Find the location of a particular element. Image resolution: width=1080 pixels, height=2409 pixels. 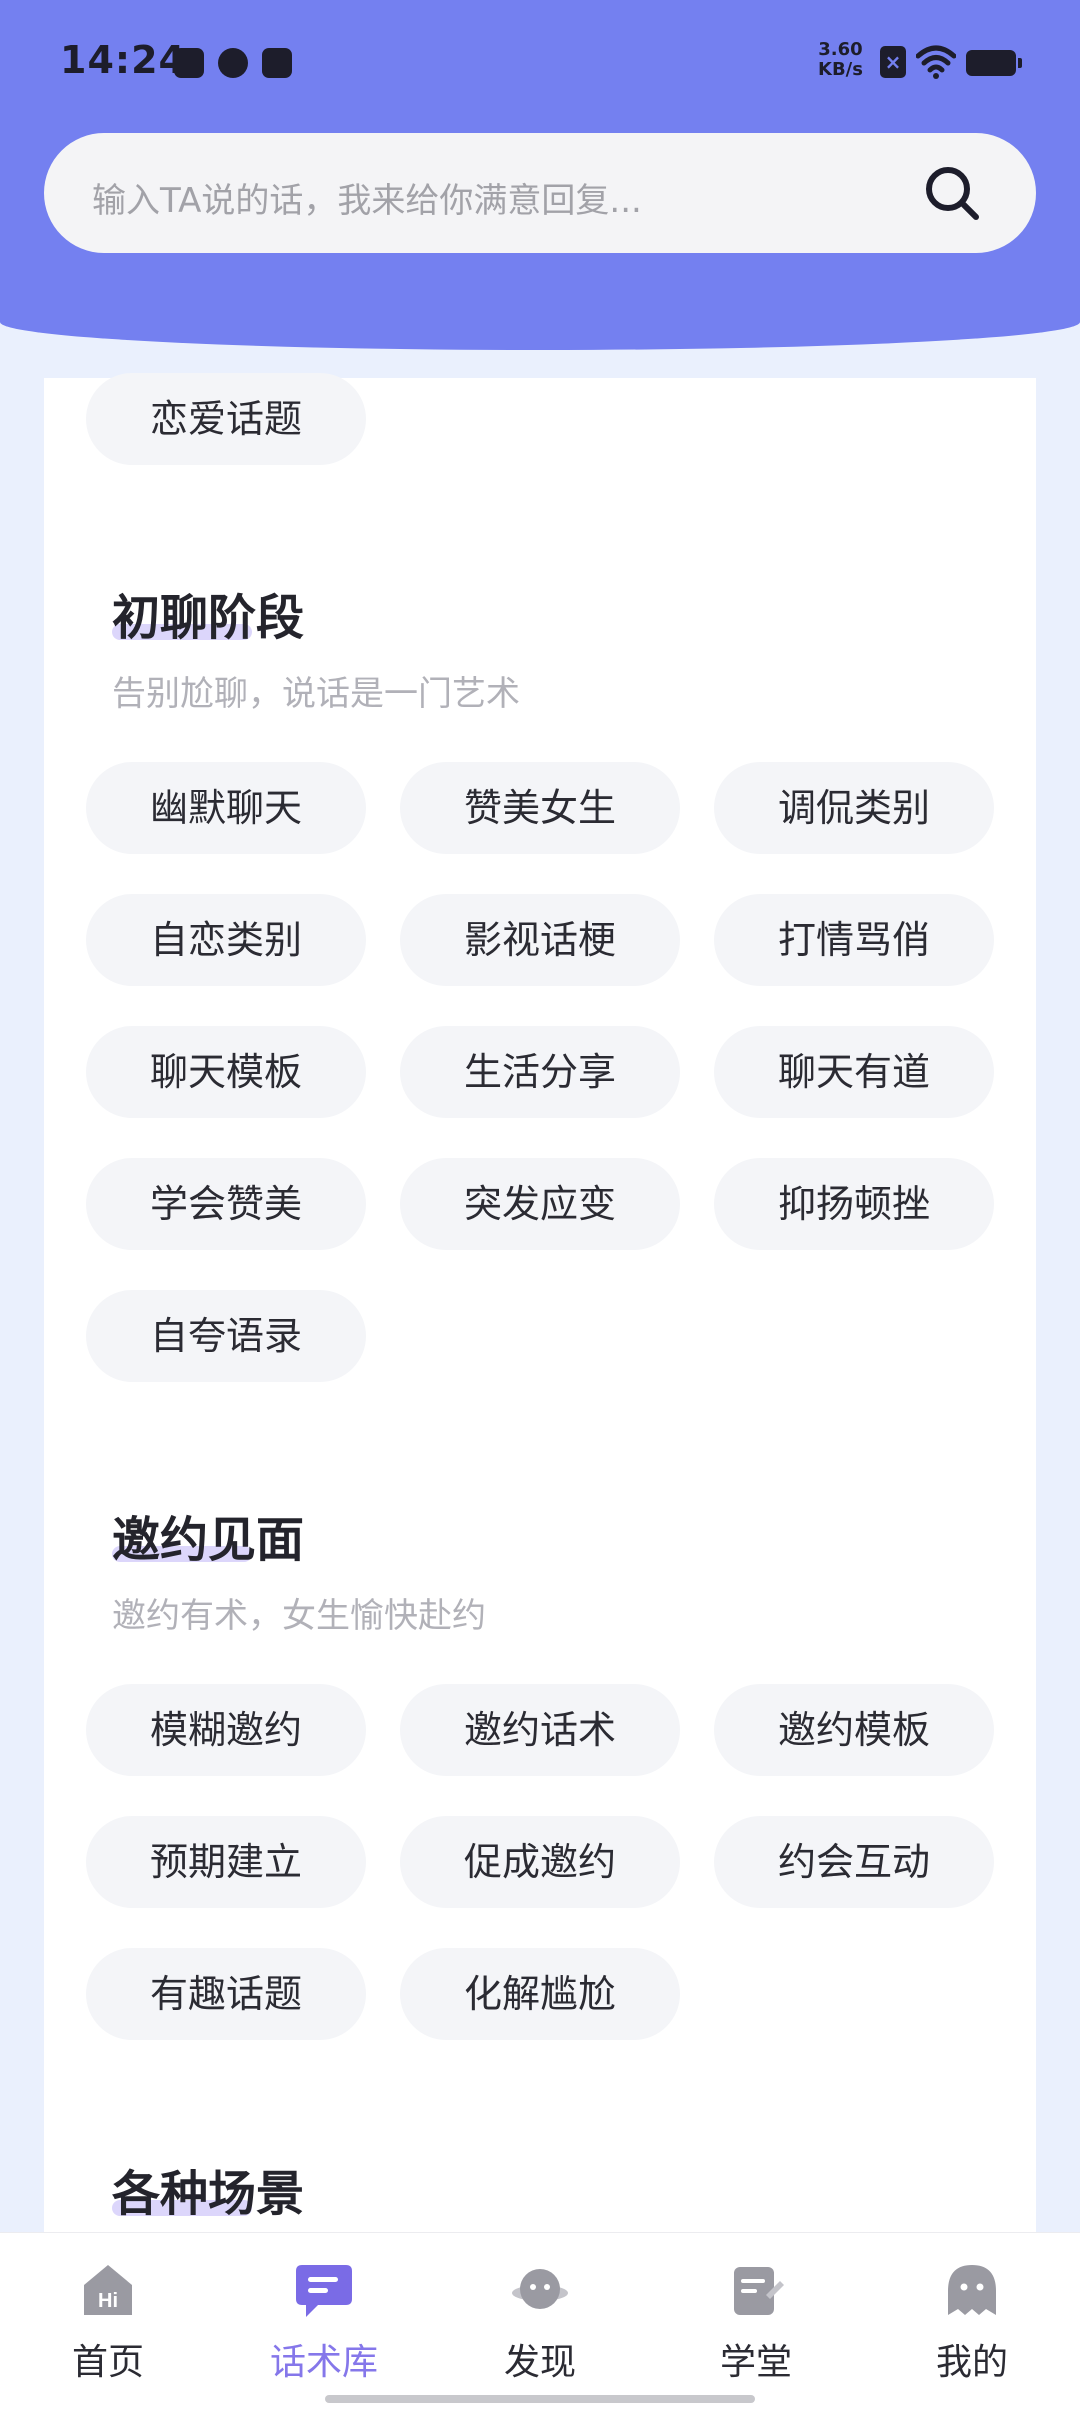

topic-chip: 模糊邀约 is located at coordinates (226, 1730).